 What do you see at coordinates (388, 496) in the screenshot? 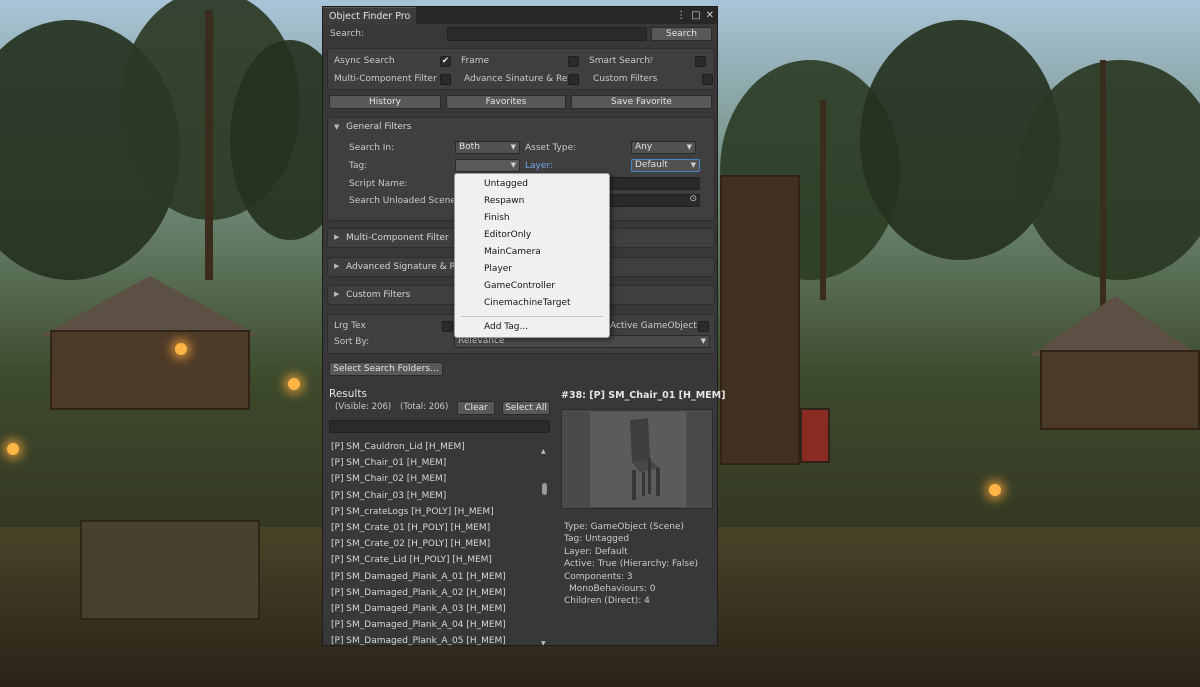
I see `result-list-item: [P] SM_Chair_03 [H_MEM]` at bounding box center [388, 496].